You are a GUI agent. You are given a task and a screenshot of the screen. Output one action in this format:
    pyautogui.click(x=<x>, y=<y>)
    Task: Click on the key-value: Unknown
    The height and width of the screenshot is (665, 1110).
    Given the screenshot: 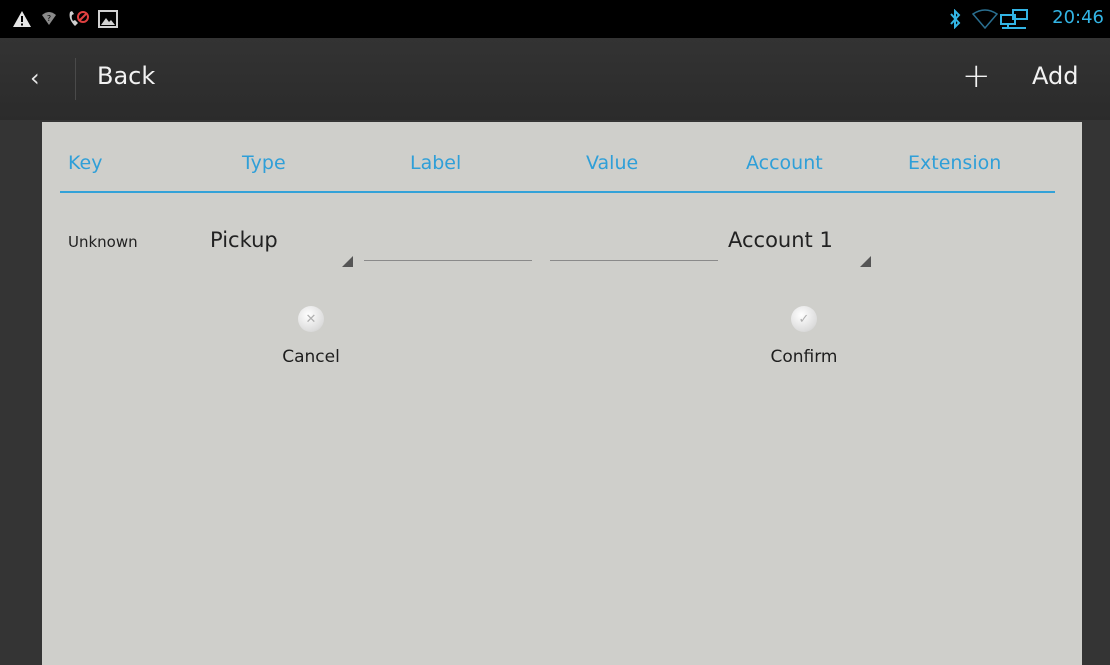 What is the action you would take?
    pyautogui.click(x=103, y=242)
    